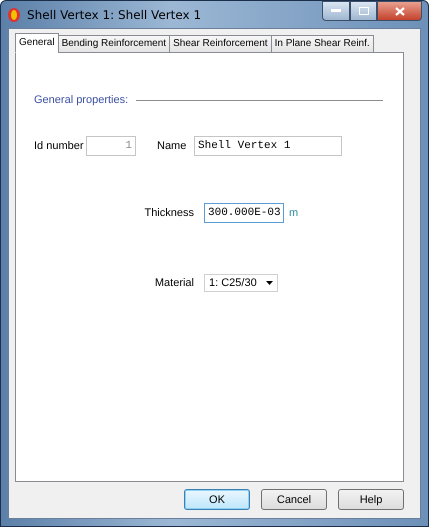  What do you see at coordinates (169, 213) in the screenshot?
I see `field-label: Thickness` at bounding box center [169, 213].